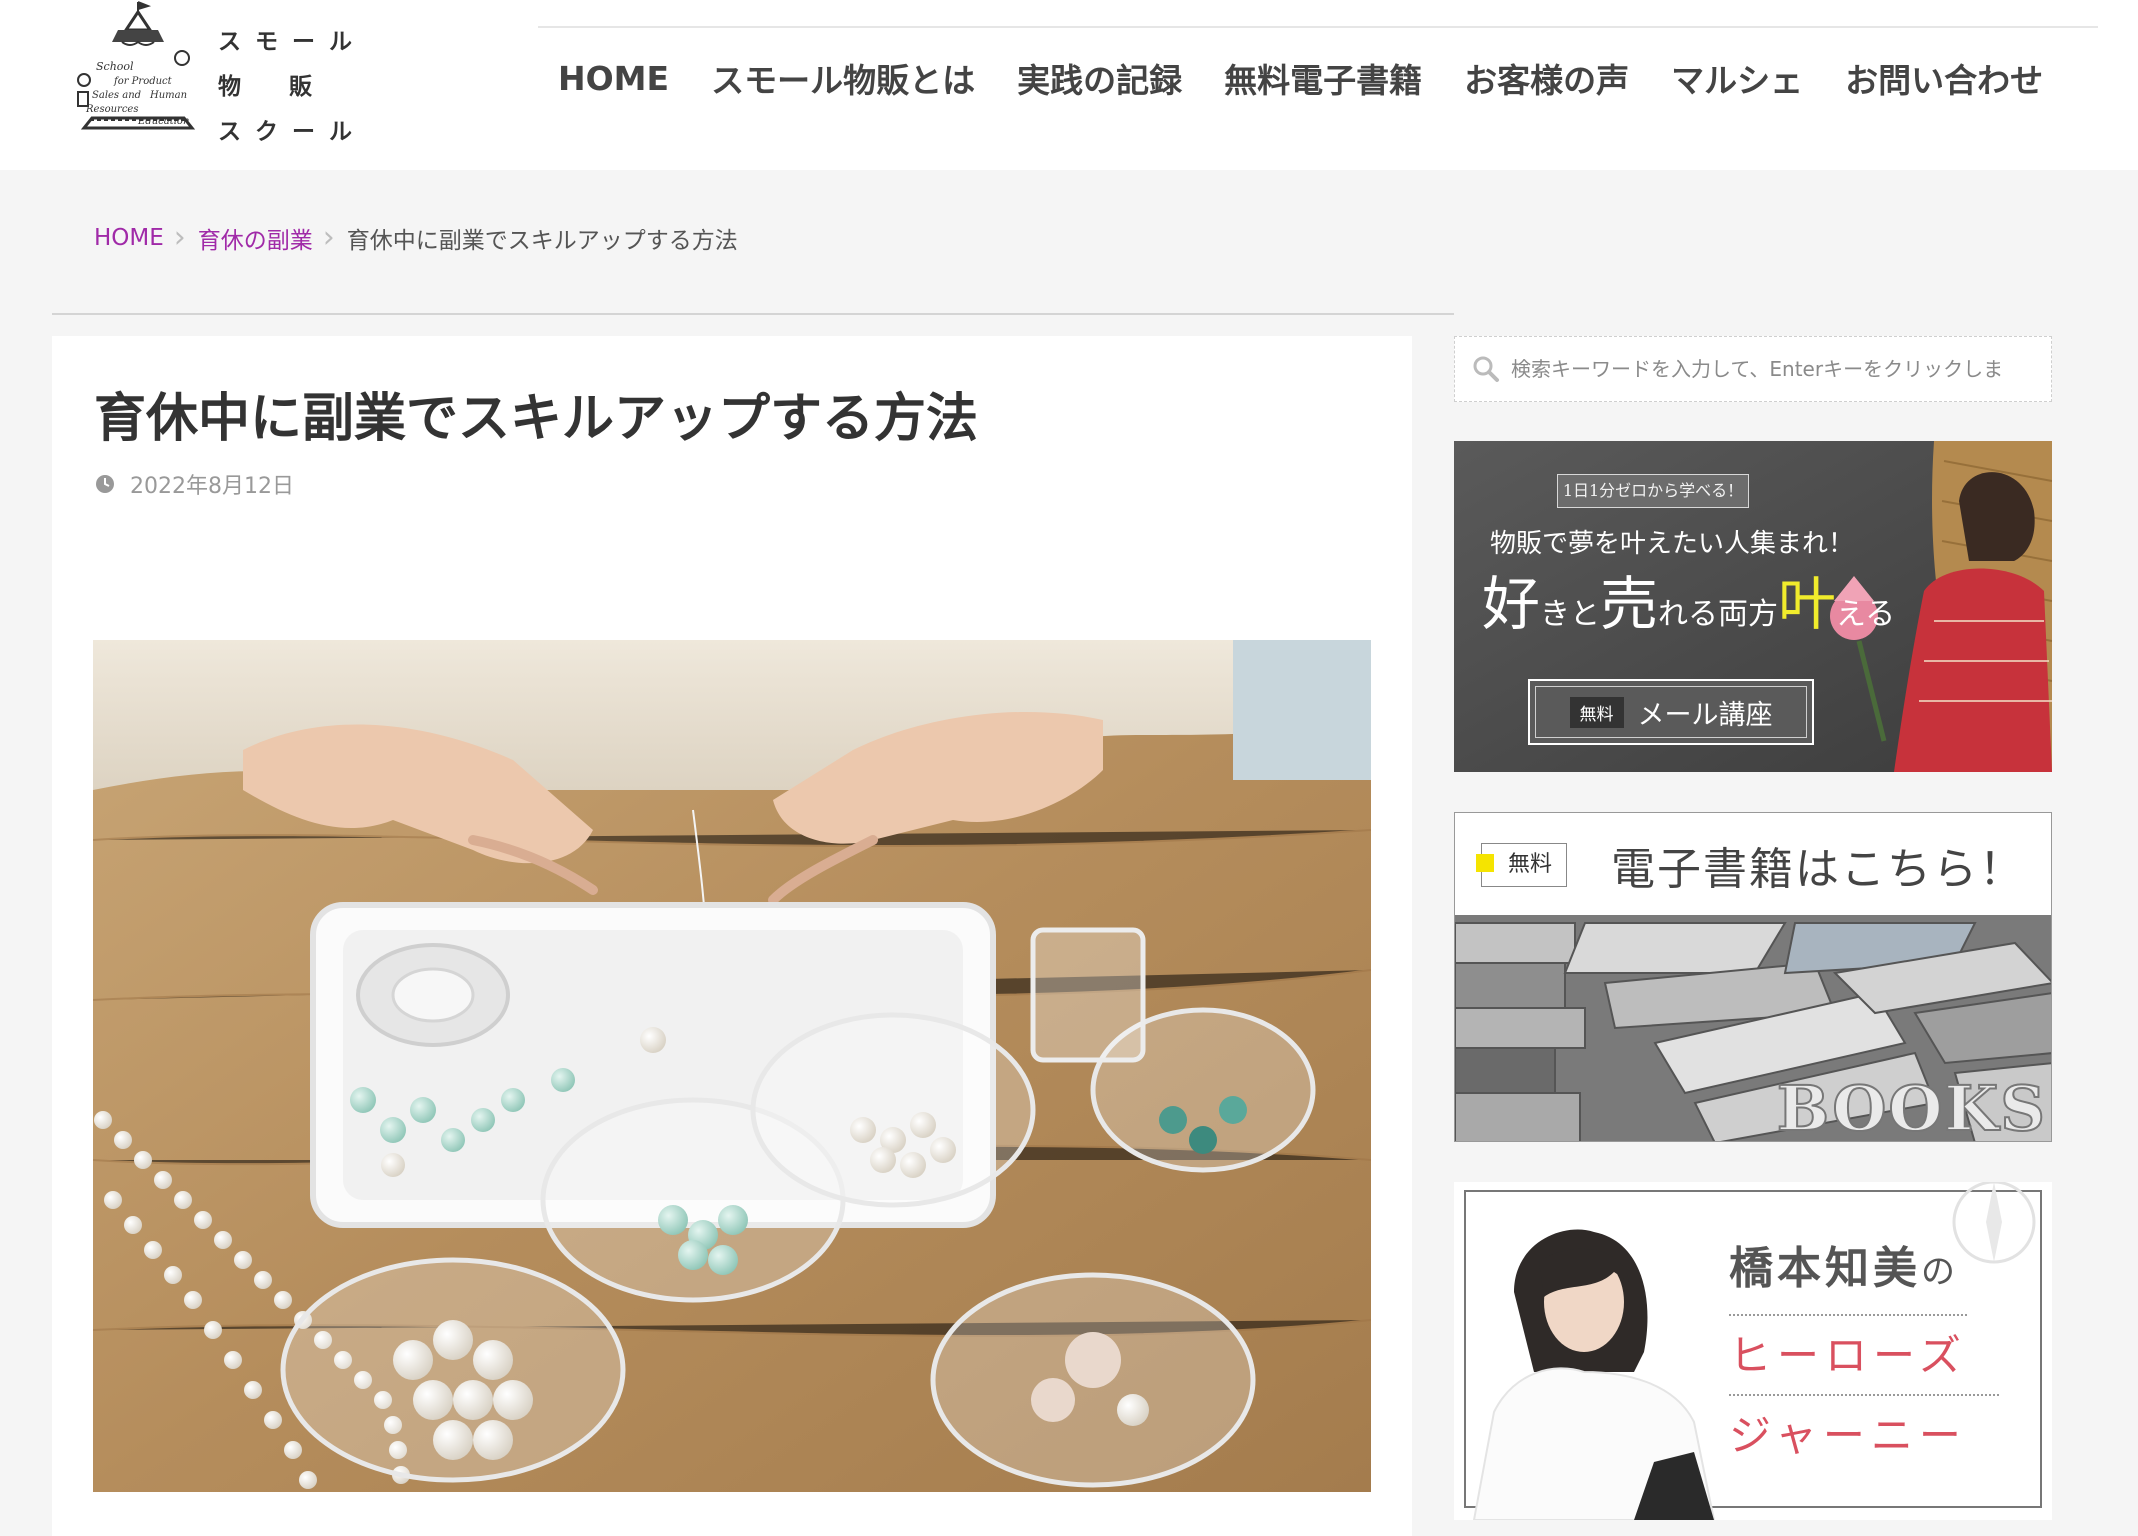  I want to click on logo-line-1: スモール, so click(292, 42).